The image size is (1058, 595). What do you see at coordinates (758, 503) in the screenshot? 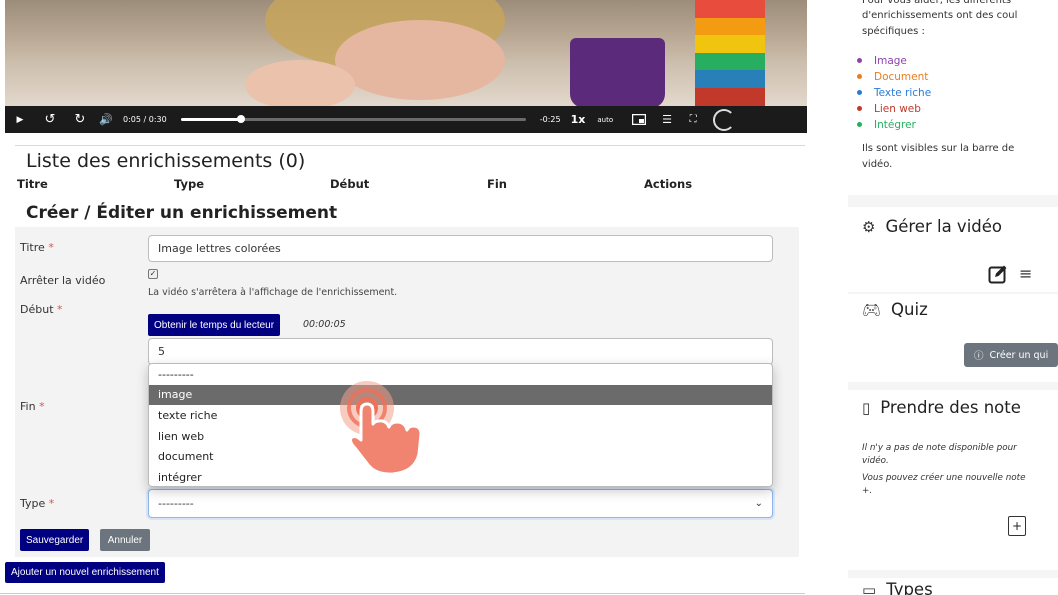
I see `chevron-down-icon: ⌄` at bounding box center [758, 503].